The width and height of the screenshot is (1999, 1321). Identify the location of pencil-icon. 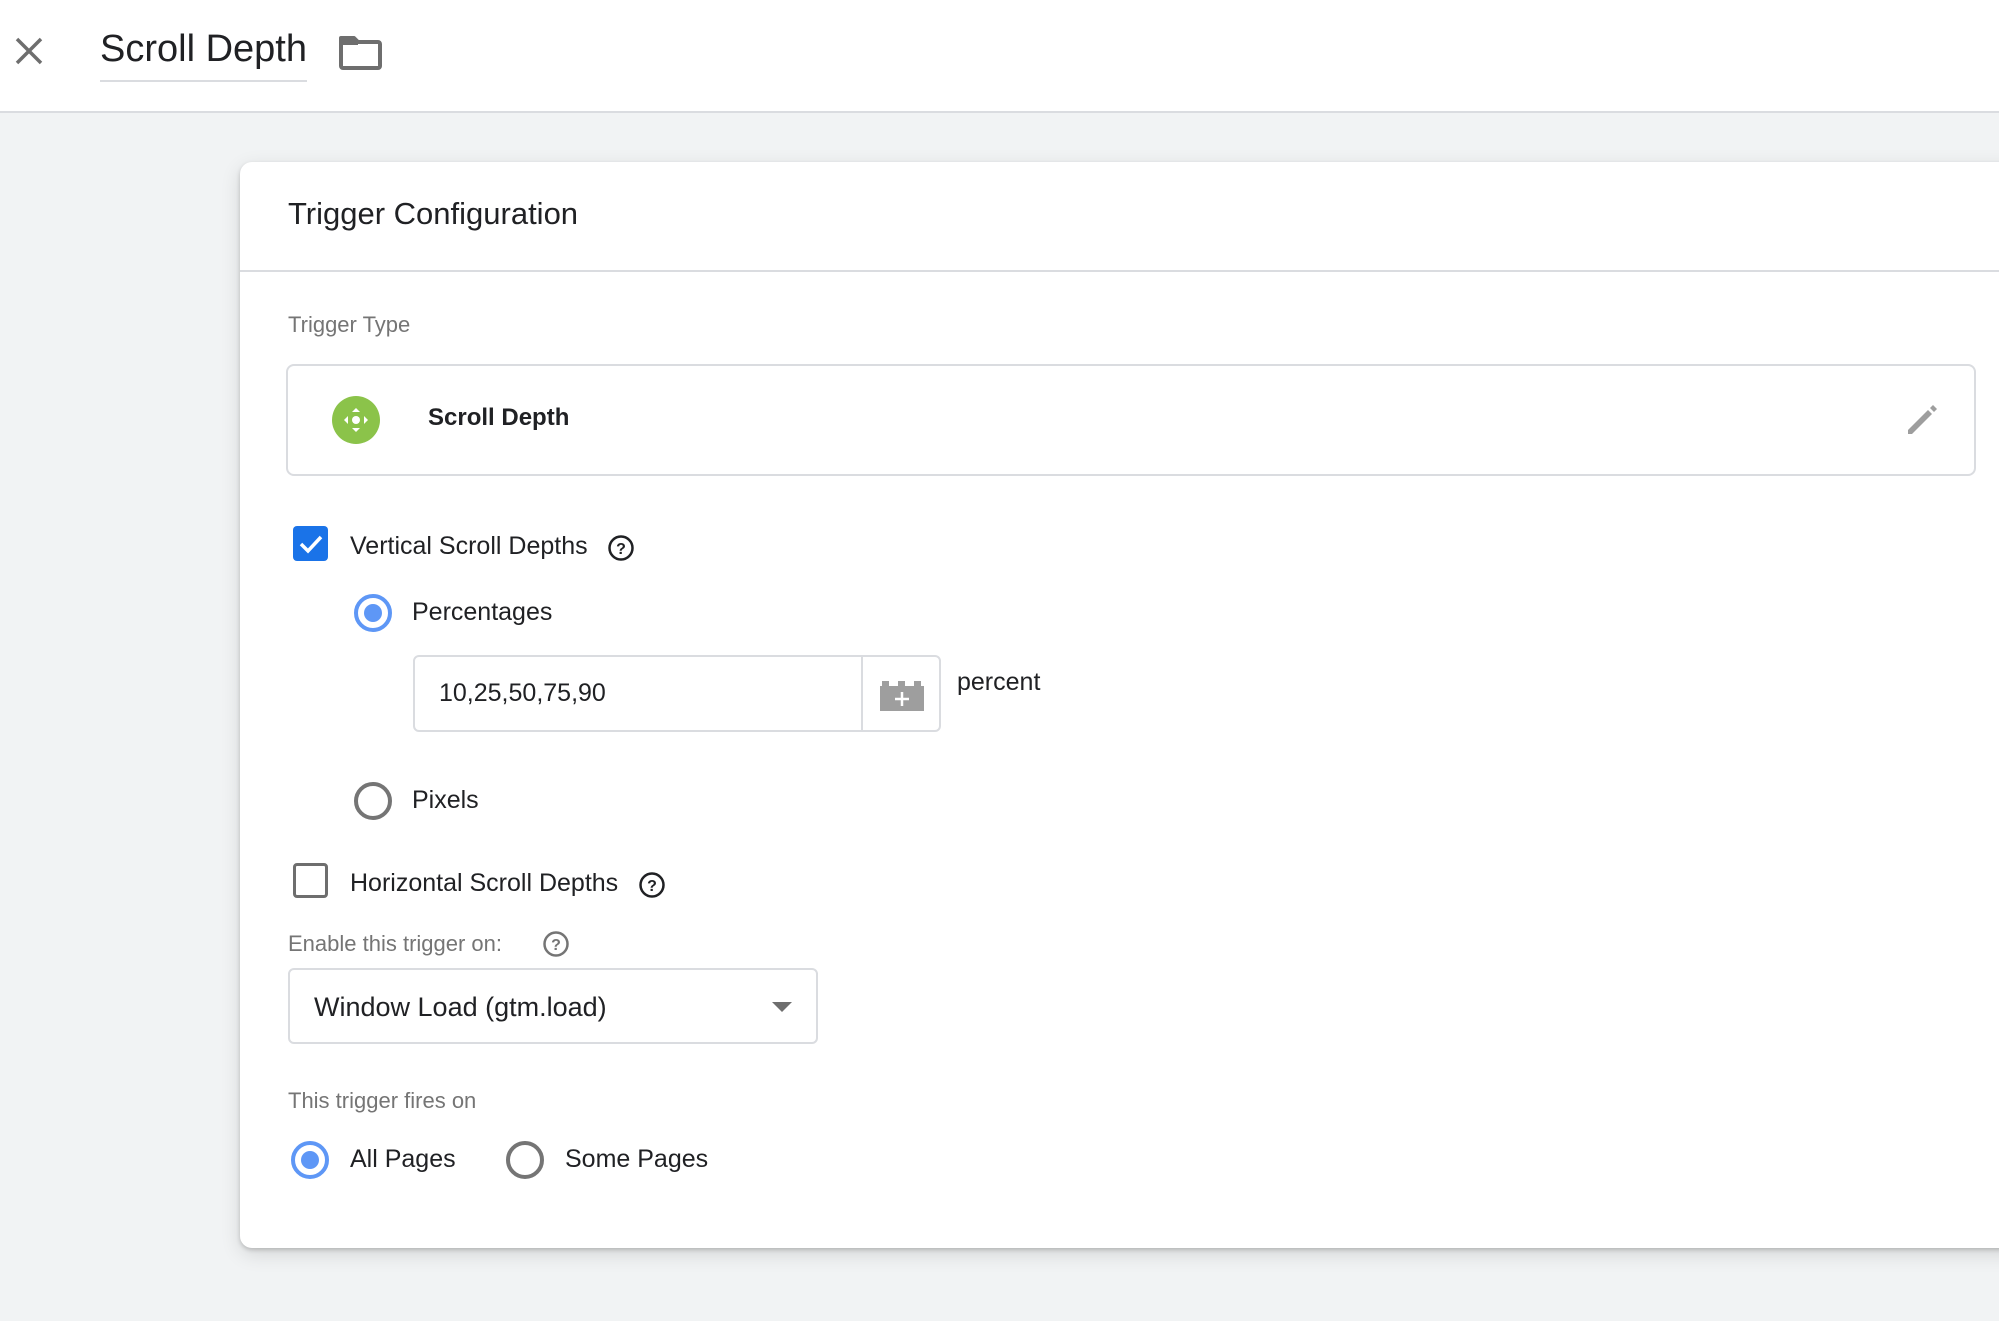
(1922, 420).